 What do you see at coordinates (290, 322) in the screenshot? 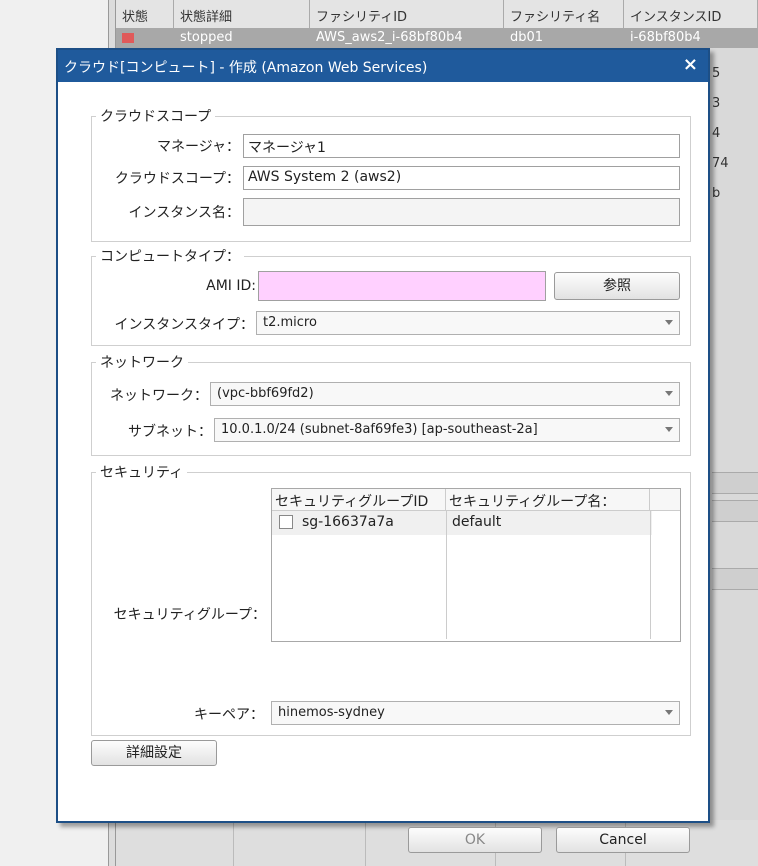
I see `instance-type-value: t2.micro` at bounding box center [290, 322].